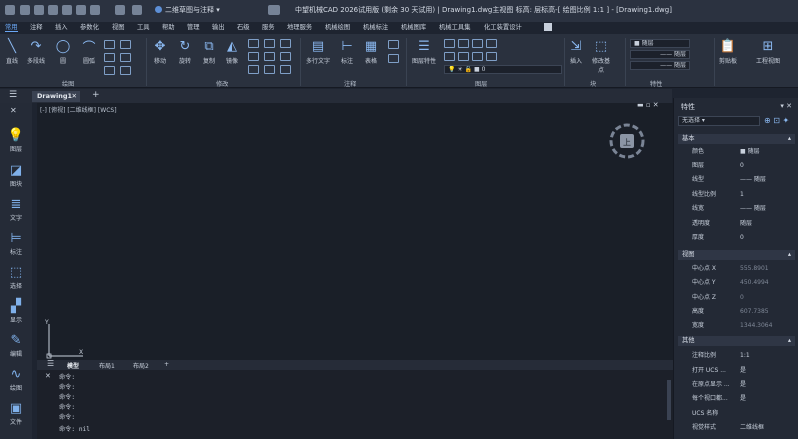 Image resolution: width=798 pixels, height=439 pixels. Describe the element at coordinates (736, 237) in the screenshot. I see `prop-row: 厚度 0` at that location.